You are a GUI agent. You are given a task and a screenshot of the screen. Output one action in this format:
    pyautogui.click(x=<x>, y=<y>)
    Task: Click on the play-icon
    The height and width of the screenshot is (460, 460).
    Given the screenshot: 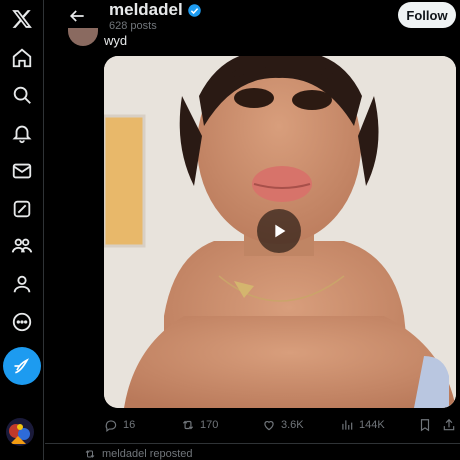 What is the action you would take?
    pyautogui.click(x=280, y=231)
    